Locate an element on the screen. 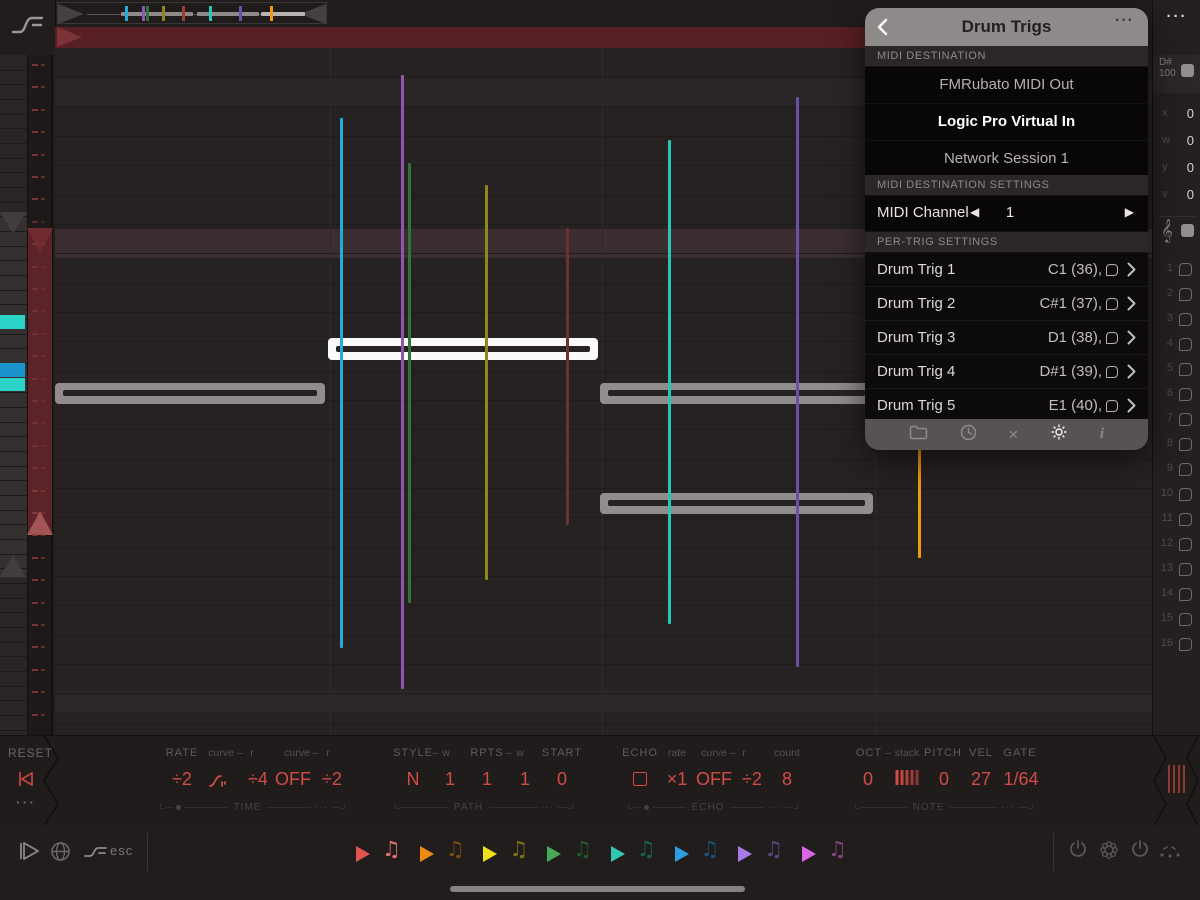 The image size is (1200, 900). loop-range-band is located at coordinates (40, 381).